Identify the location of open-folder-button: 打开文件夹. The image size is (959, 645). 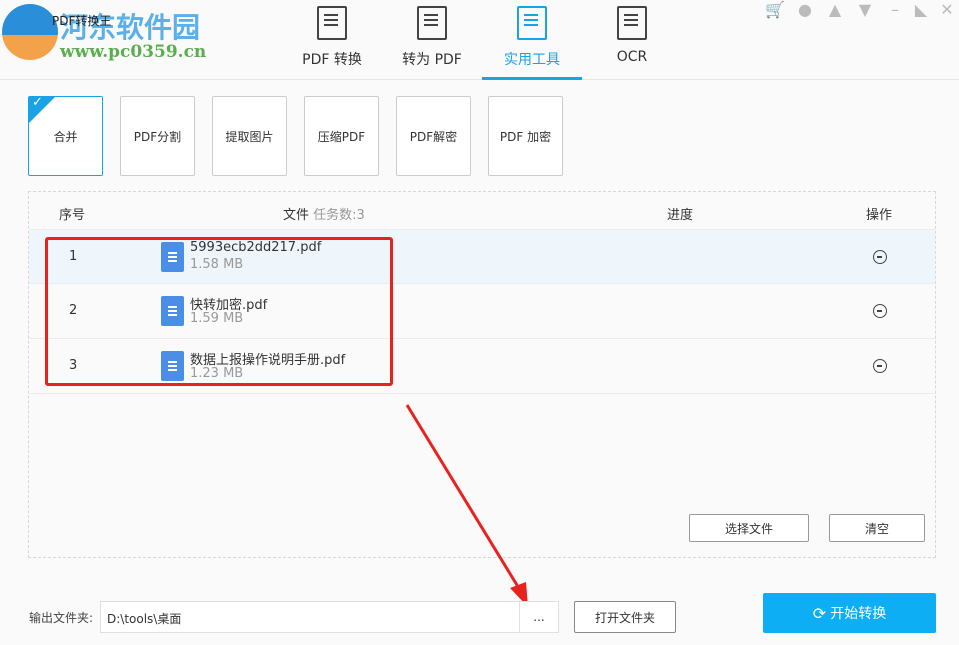
(625, 617).